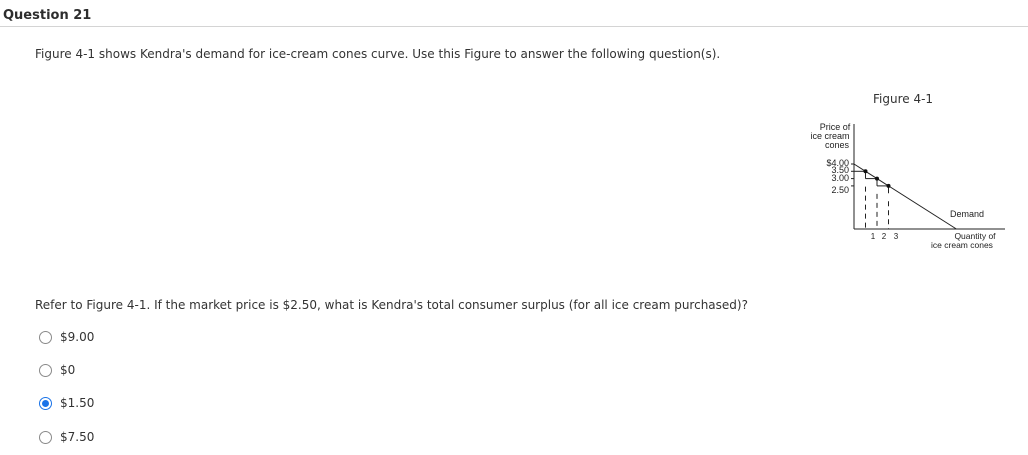 The image size is (1028, 455). What do you see at coordinates (840, 178) in the screenshot?
I see `y-tick-label: 3.00` at bounding box center [840, 178].